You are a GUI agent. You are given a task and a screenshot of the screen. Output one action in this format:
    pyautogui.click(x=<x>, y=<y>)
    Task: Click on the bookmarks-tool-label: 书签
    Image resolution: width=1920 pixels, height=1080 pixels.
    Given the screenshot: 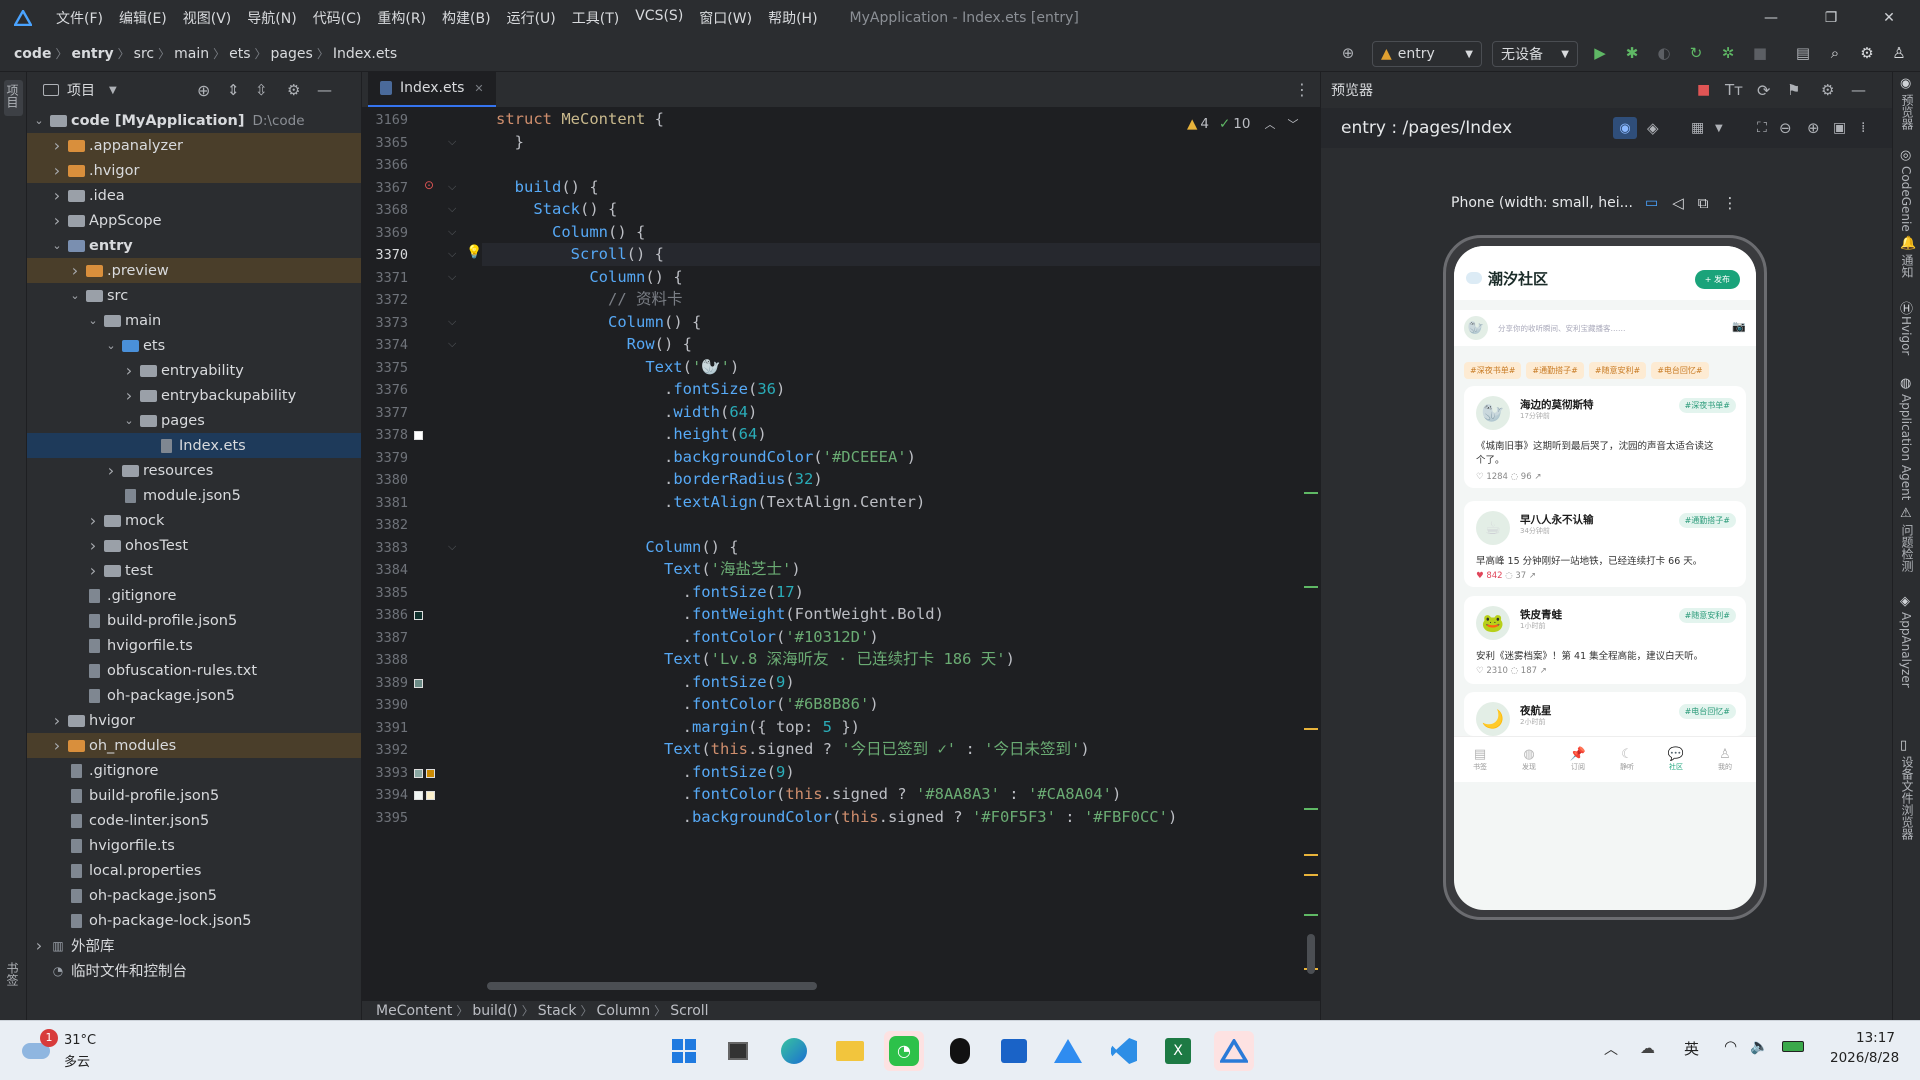 What is the action you would take?
    pyautogui.click(x=12, y=974)
    